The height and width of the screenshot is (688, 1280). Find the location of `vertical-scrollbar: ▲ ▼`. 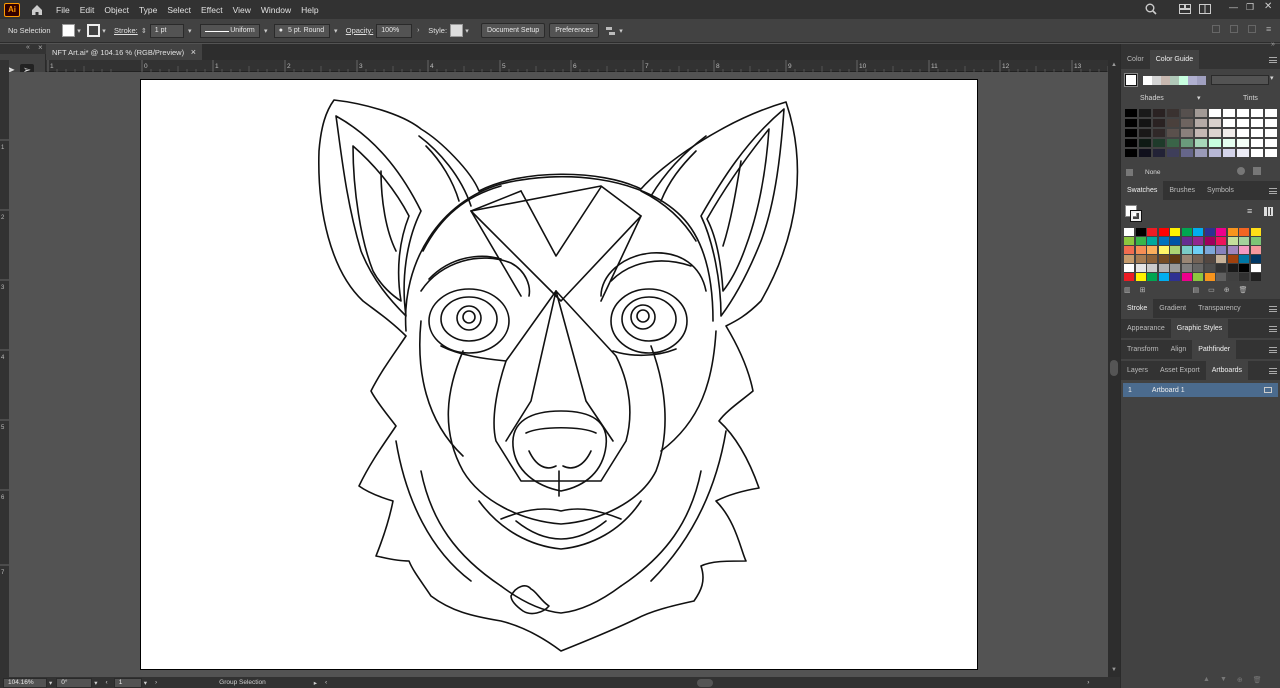

vertical-scrollbar: ▲ ▼ is located at coordinates (1114, 368).